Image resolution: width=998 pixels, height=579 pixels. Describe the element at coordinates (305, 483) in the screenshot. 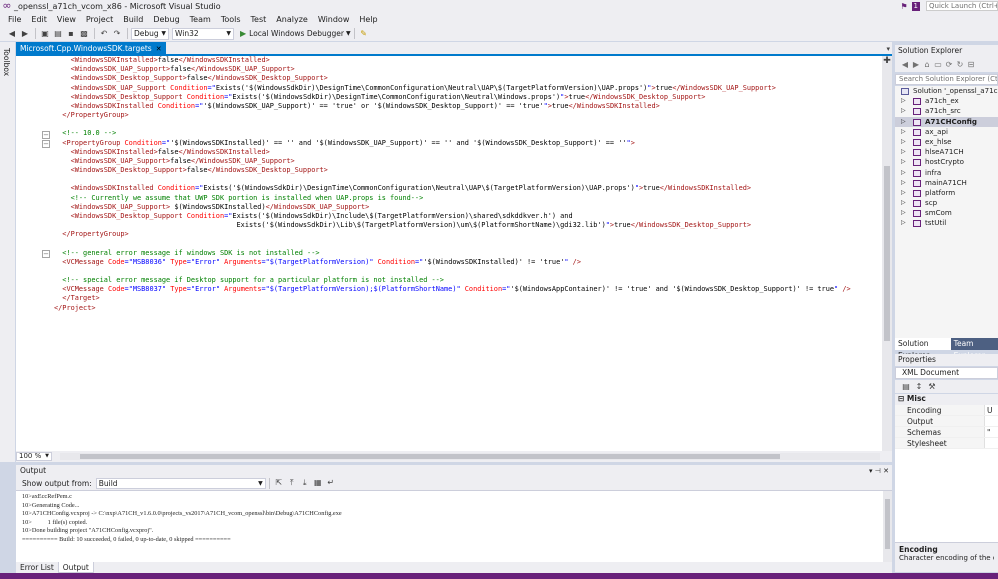

I see `next-message-icon: ⤓` at that location.